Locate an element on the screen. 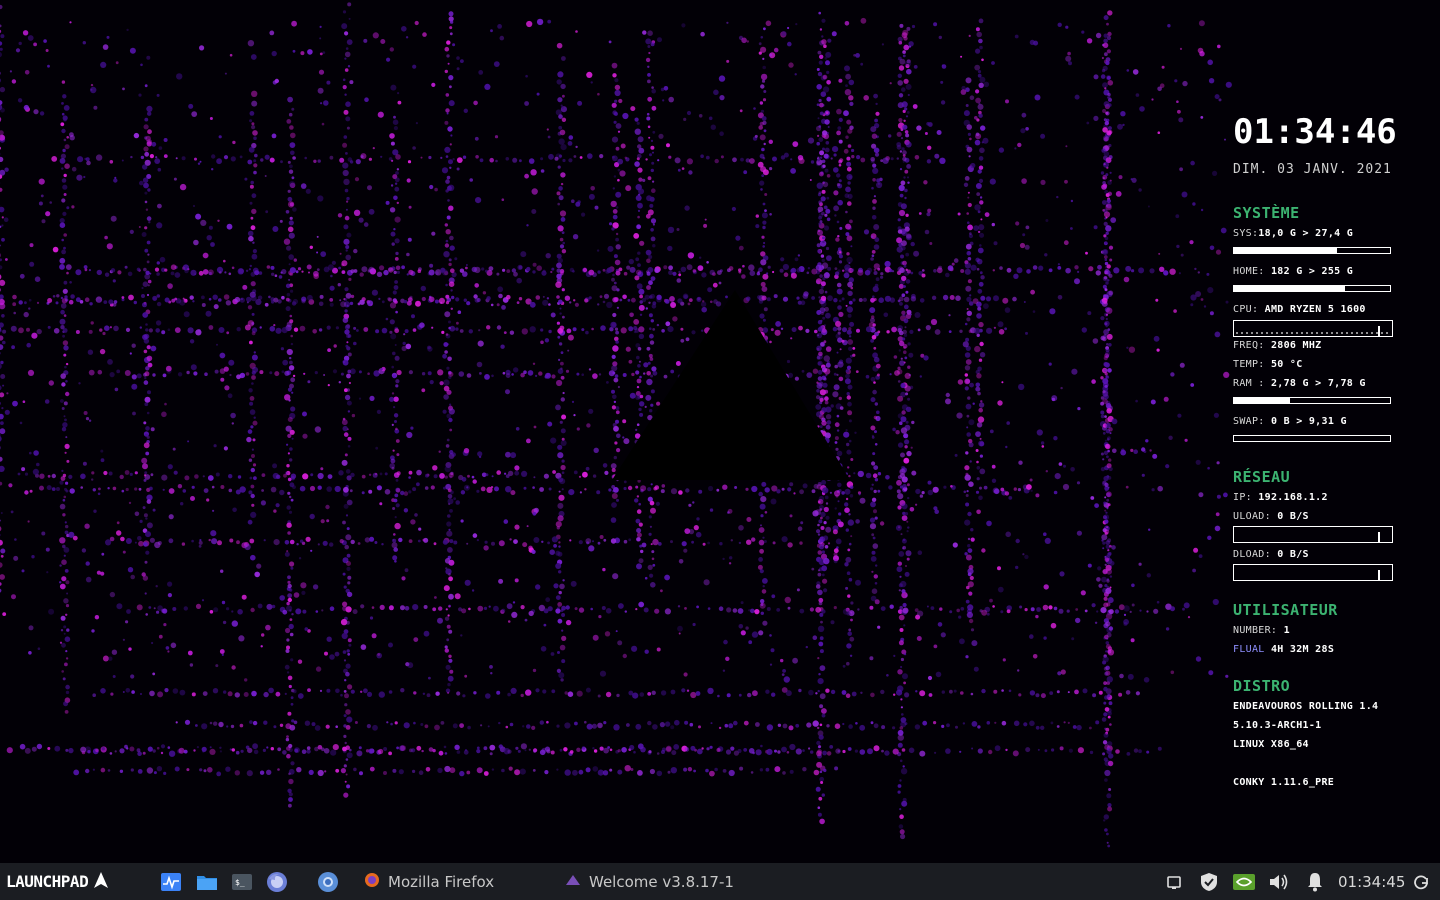 Image resolution: width=1440 pixels, height=900 pixels. freq-label: FREQ: is located at coordinates (1249, 345).